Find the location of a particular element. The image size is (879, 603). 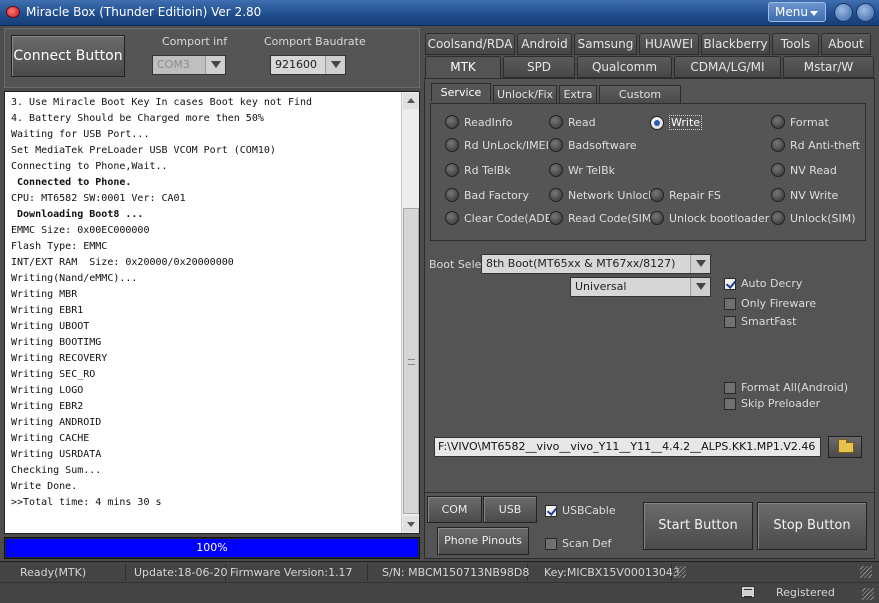

option-rd-unlock-imei: Rd UnLock/IMEI is located at coordinates (497, 145).